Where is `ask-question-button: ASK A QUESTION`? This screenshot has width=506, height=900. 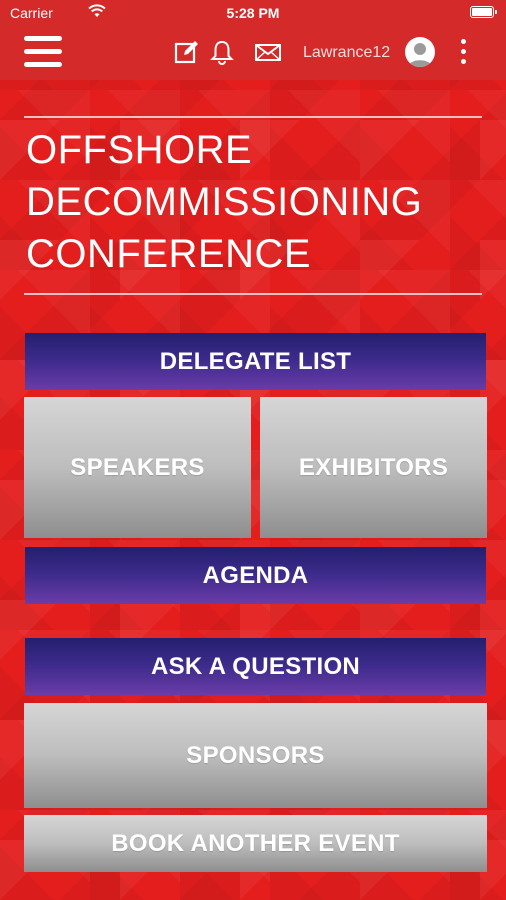
ask-question-button: ASK A QUESTION is located at coordinates (255, 666).